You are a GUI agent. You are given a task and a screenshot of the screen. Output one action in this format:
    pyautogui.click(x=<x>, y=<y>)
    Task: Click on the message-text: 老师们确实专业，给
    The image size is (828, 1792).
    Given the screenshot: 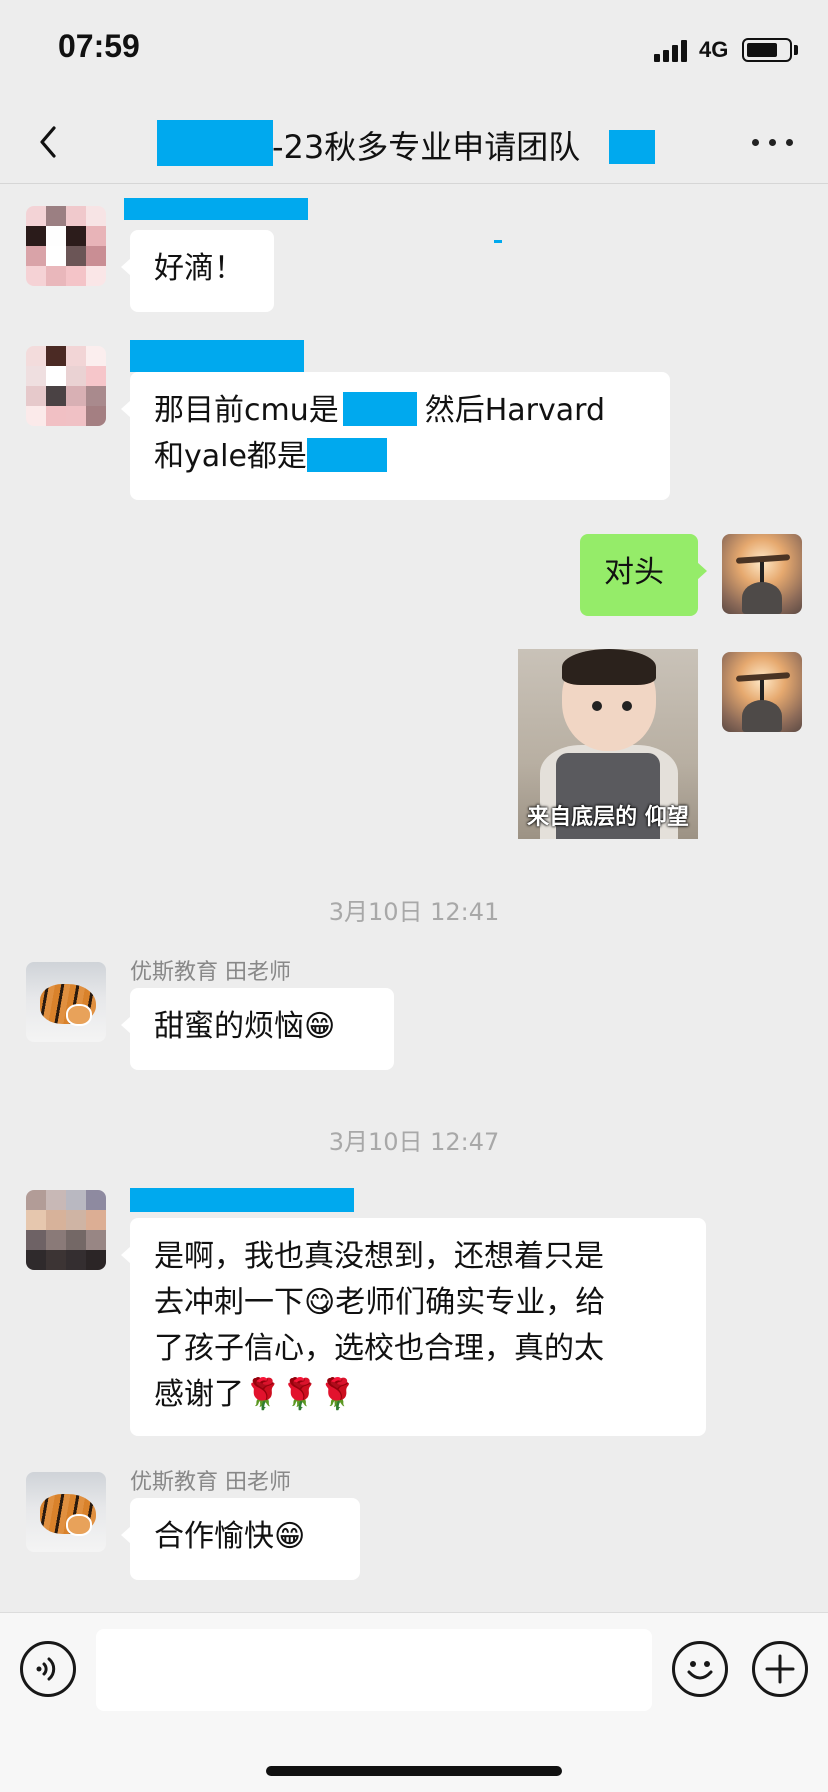 What is the action you would take?
    pyautogui.click(x=470, y=1302)
    